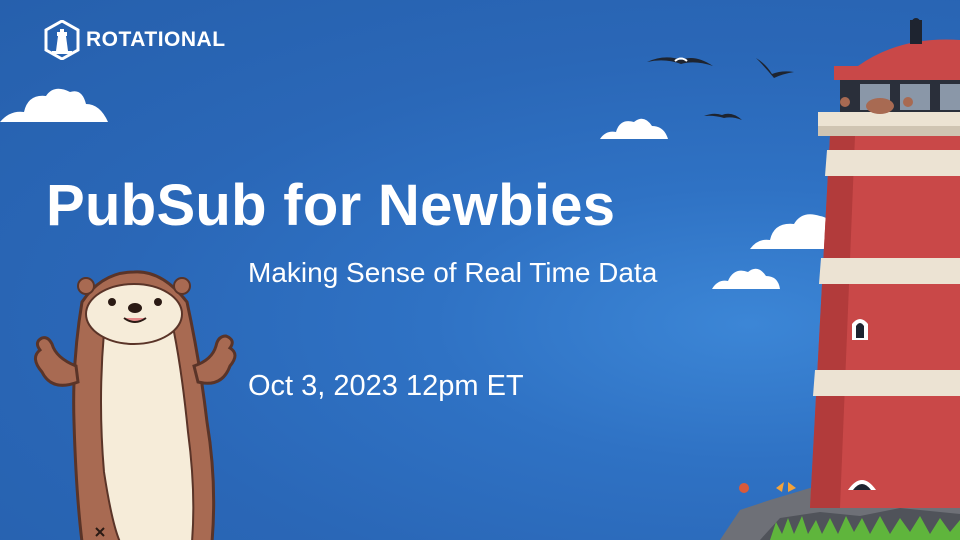  What do you see at coordinates (54, 105) in the screenshot?
I see `cloud-top-left` at bounding box center [54, 105].